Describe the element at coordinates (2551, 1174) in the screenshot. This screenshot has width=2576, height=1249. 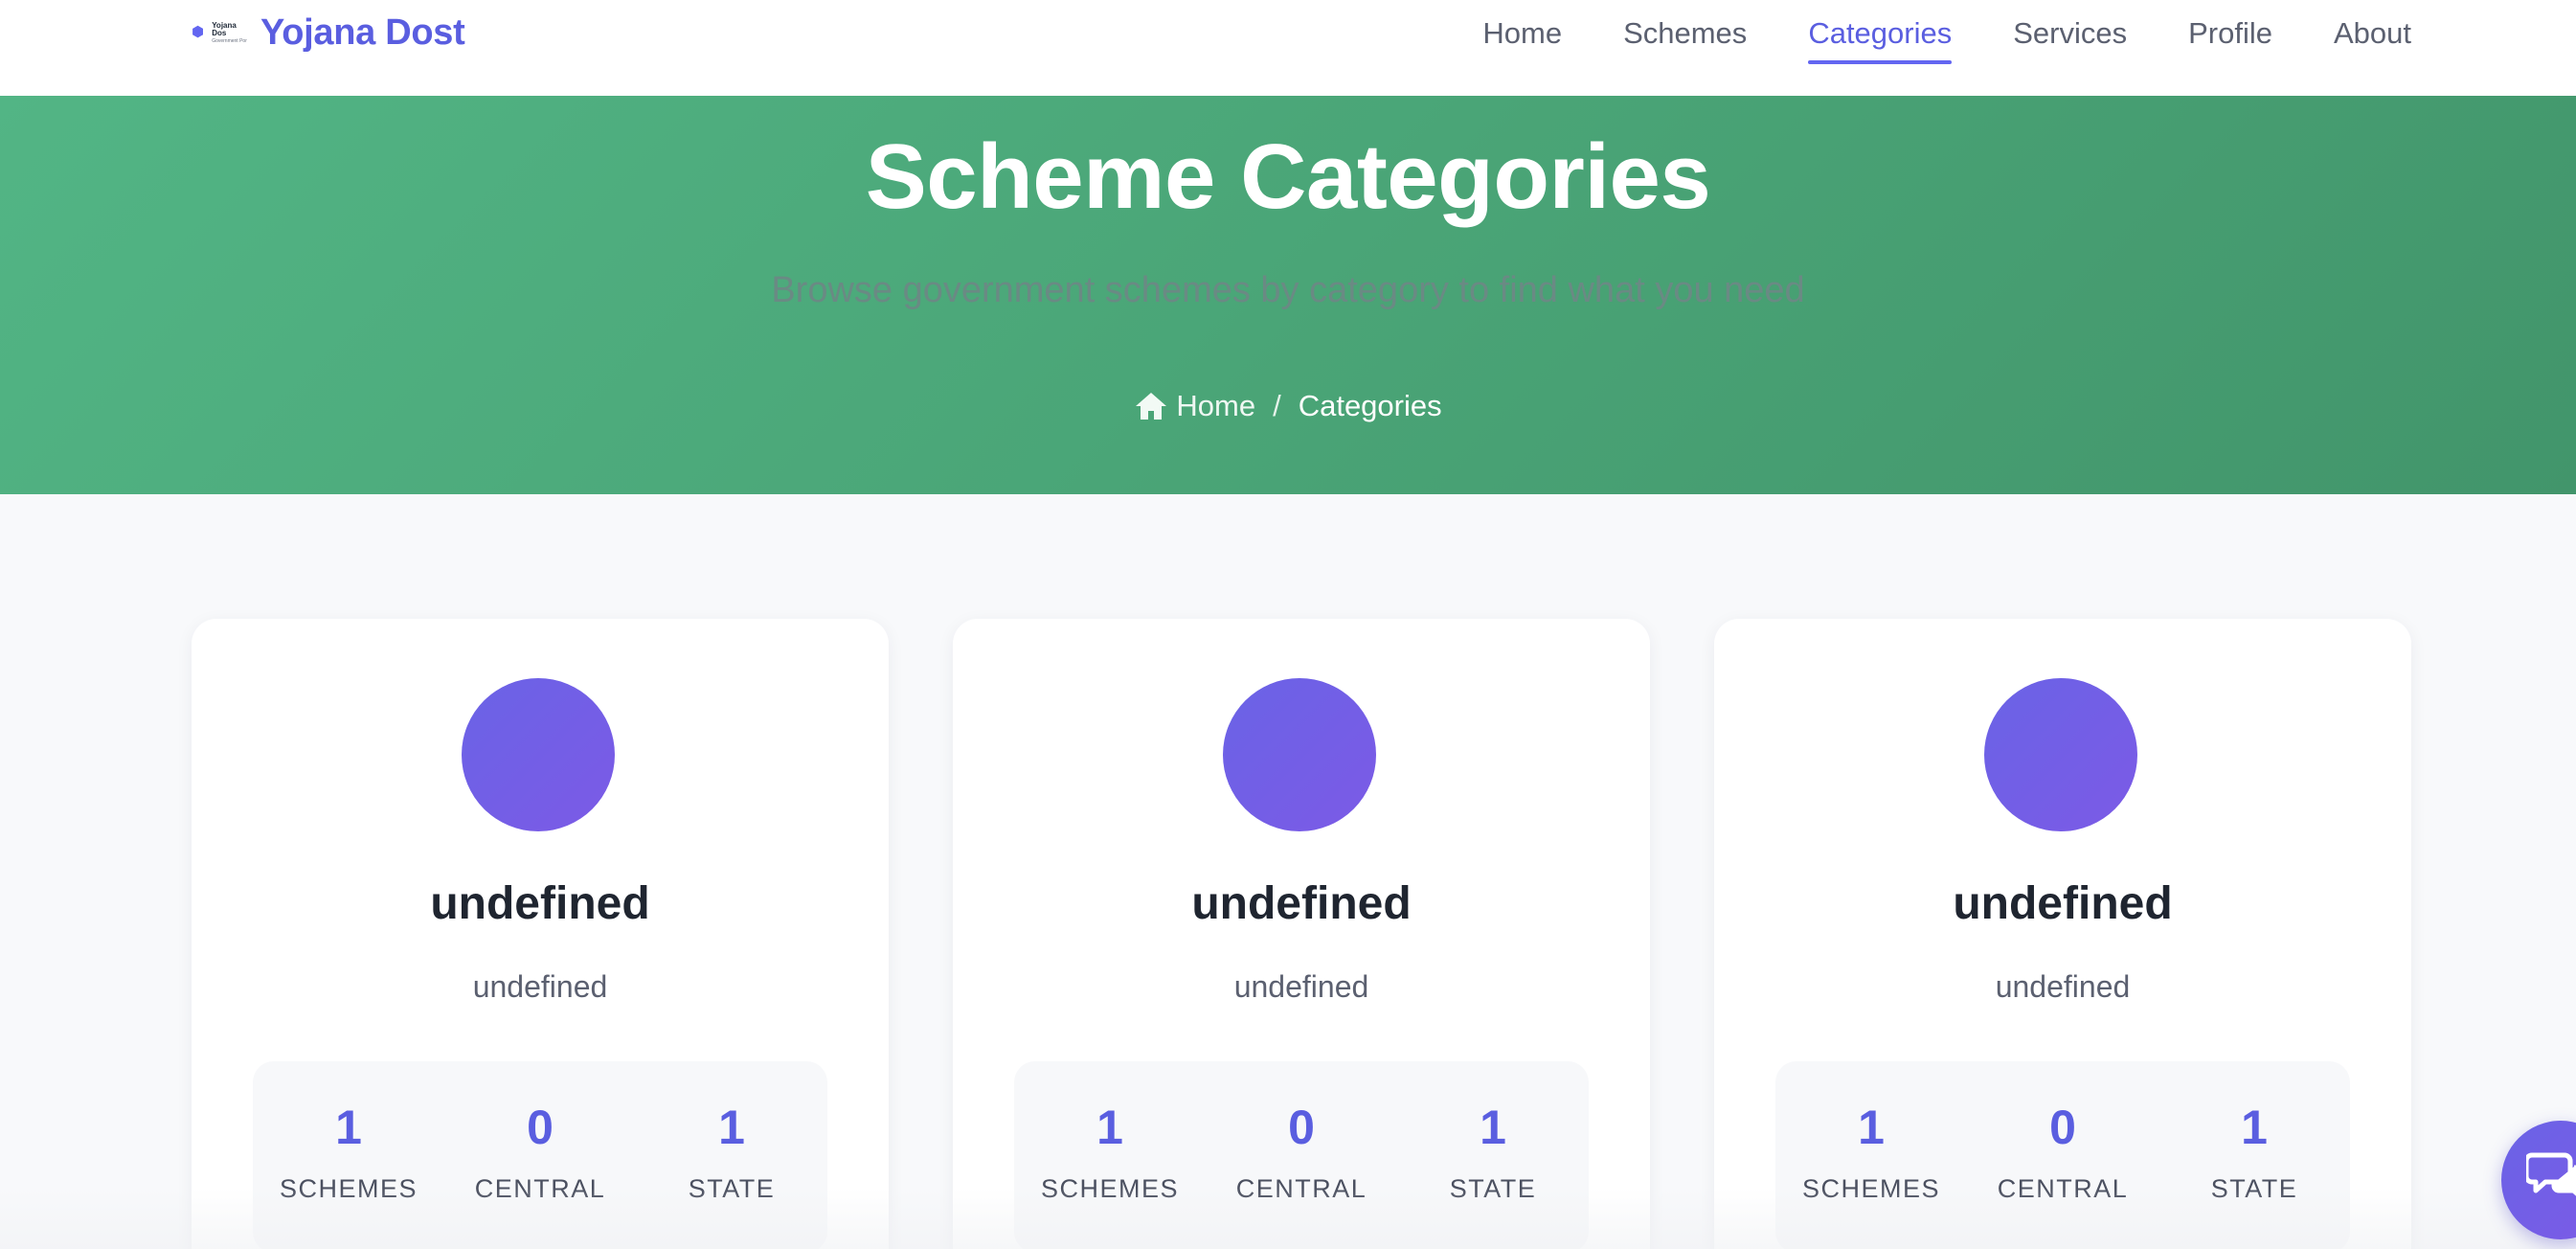
I see `chat-bubble-icon` at that location.